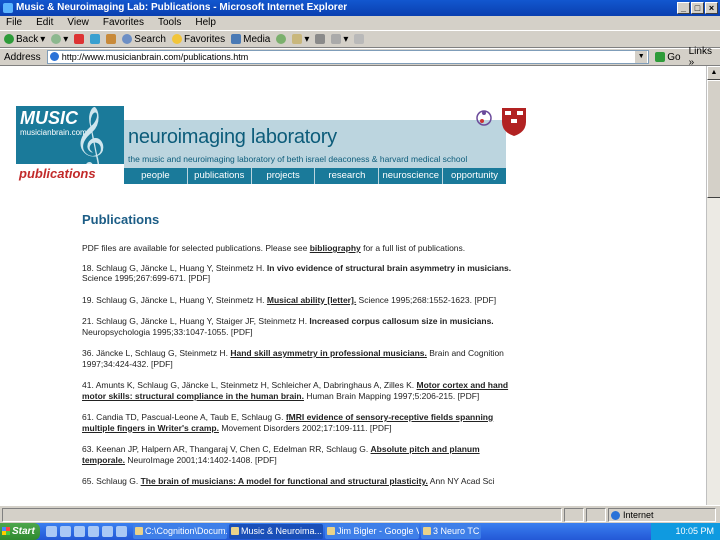 Image resolution: width=720 pixels, height=540 pixels. I want to click on scroll-thumb, so click(713, 139).